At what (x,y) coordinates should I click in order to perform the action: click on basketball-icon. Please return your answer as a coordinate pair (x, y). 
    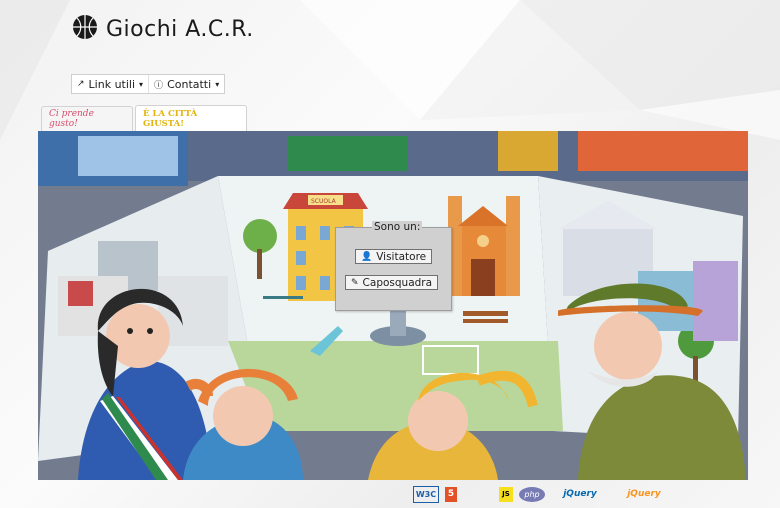
    Looking at the image, I should click on (85, 29).